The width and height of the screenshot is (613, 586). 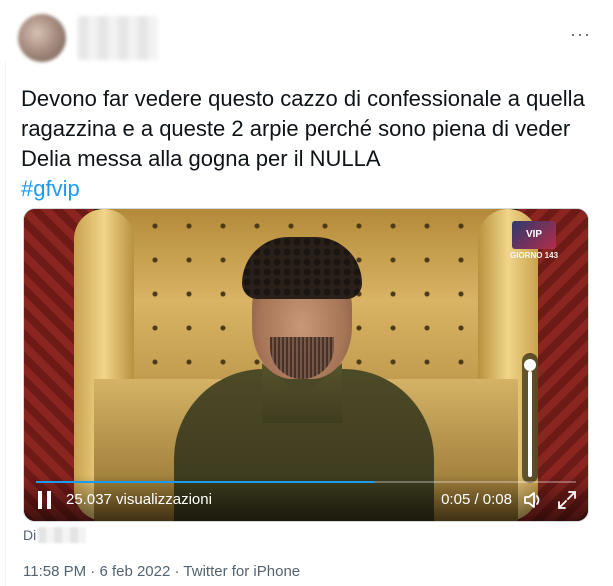 I want to click on pause-icon, so click(x=44, y=500).